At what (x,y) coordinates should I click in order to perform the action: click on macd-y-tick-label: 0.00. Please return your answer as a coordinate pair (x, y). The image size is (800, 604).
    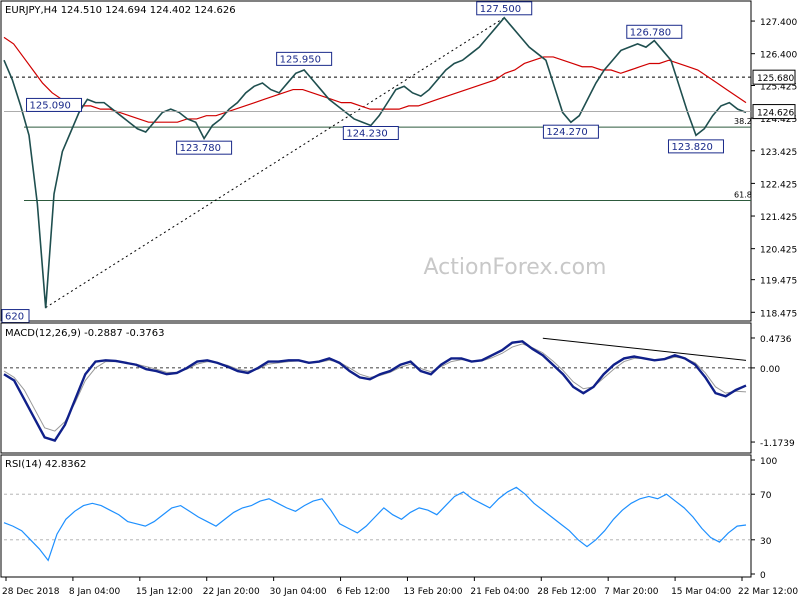
    Looking at the image, I should click on (770, 370).